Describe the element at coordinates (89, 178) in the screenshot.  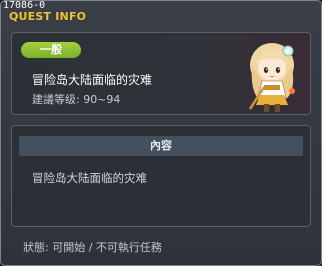
I see `content-text: 冒险岛大陆面临的灾难` at that location.